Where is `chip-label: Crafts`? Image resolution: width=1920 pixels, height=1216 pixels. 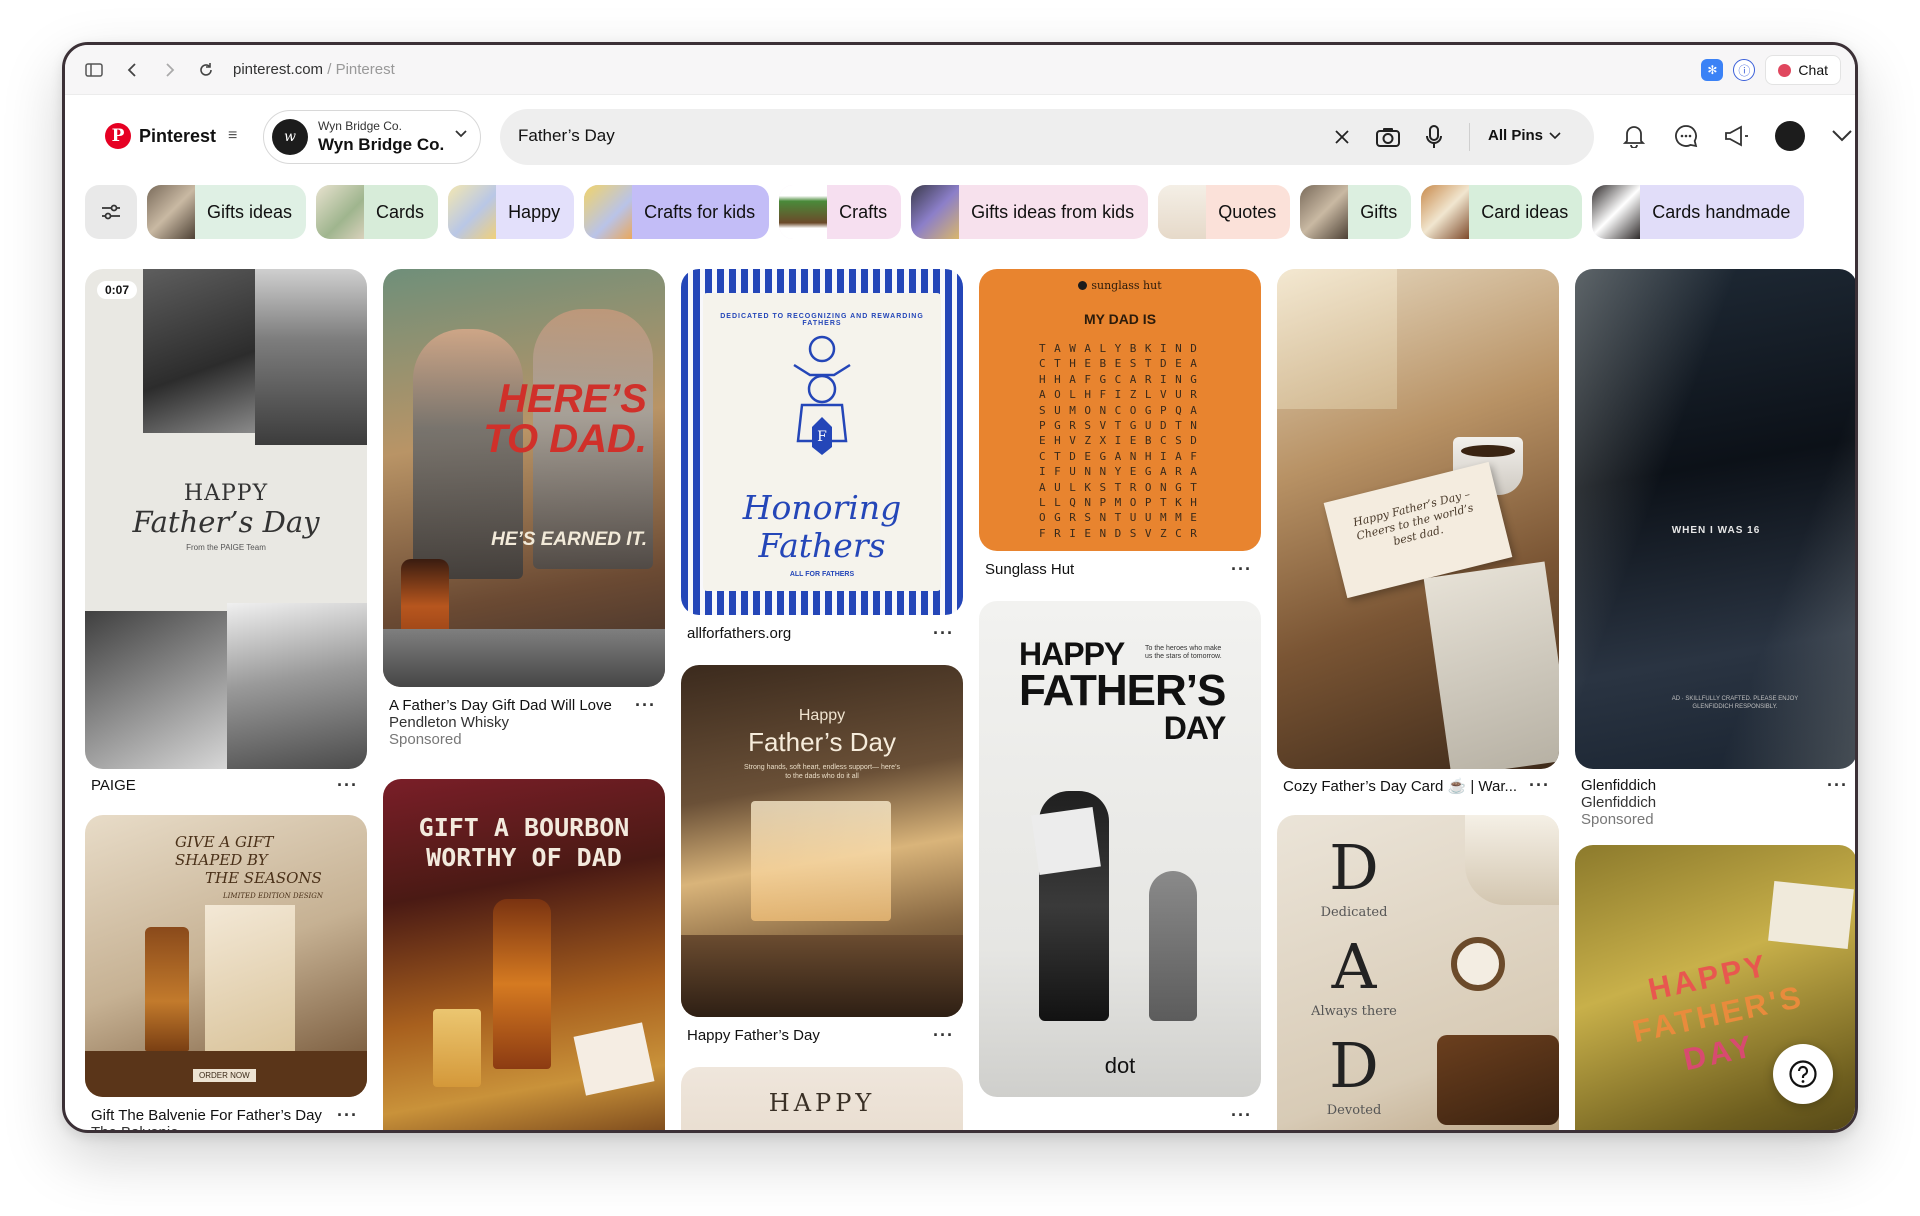
chip-label: Crafts is located at coordinates (863, 211).